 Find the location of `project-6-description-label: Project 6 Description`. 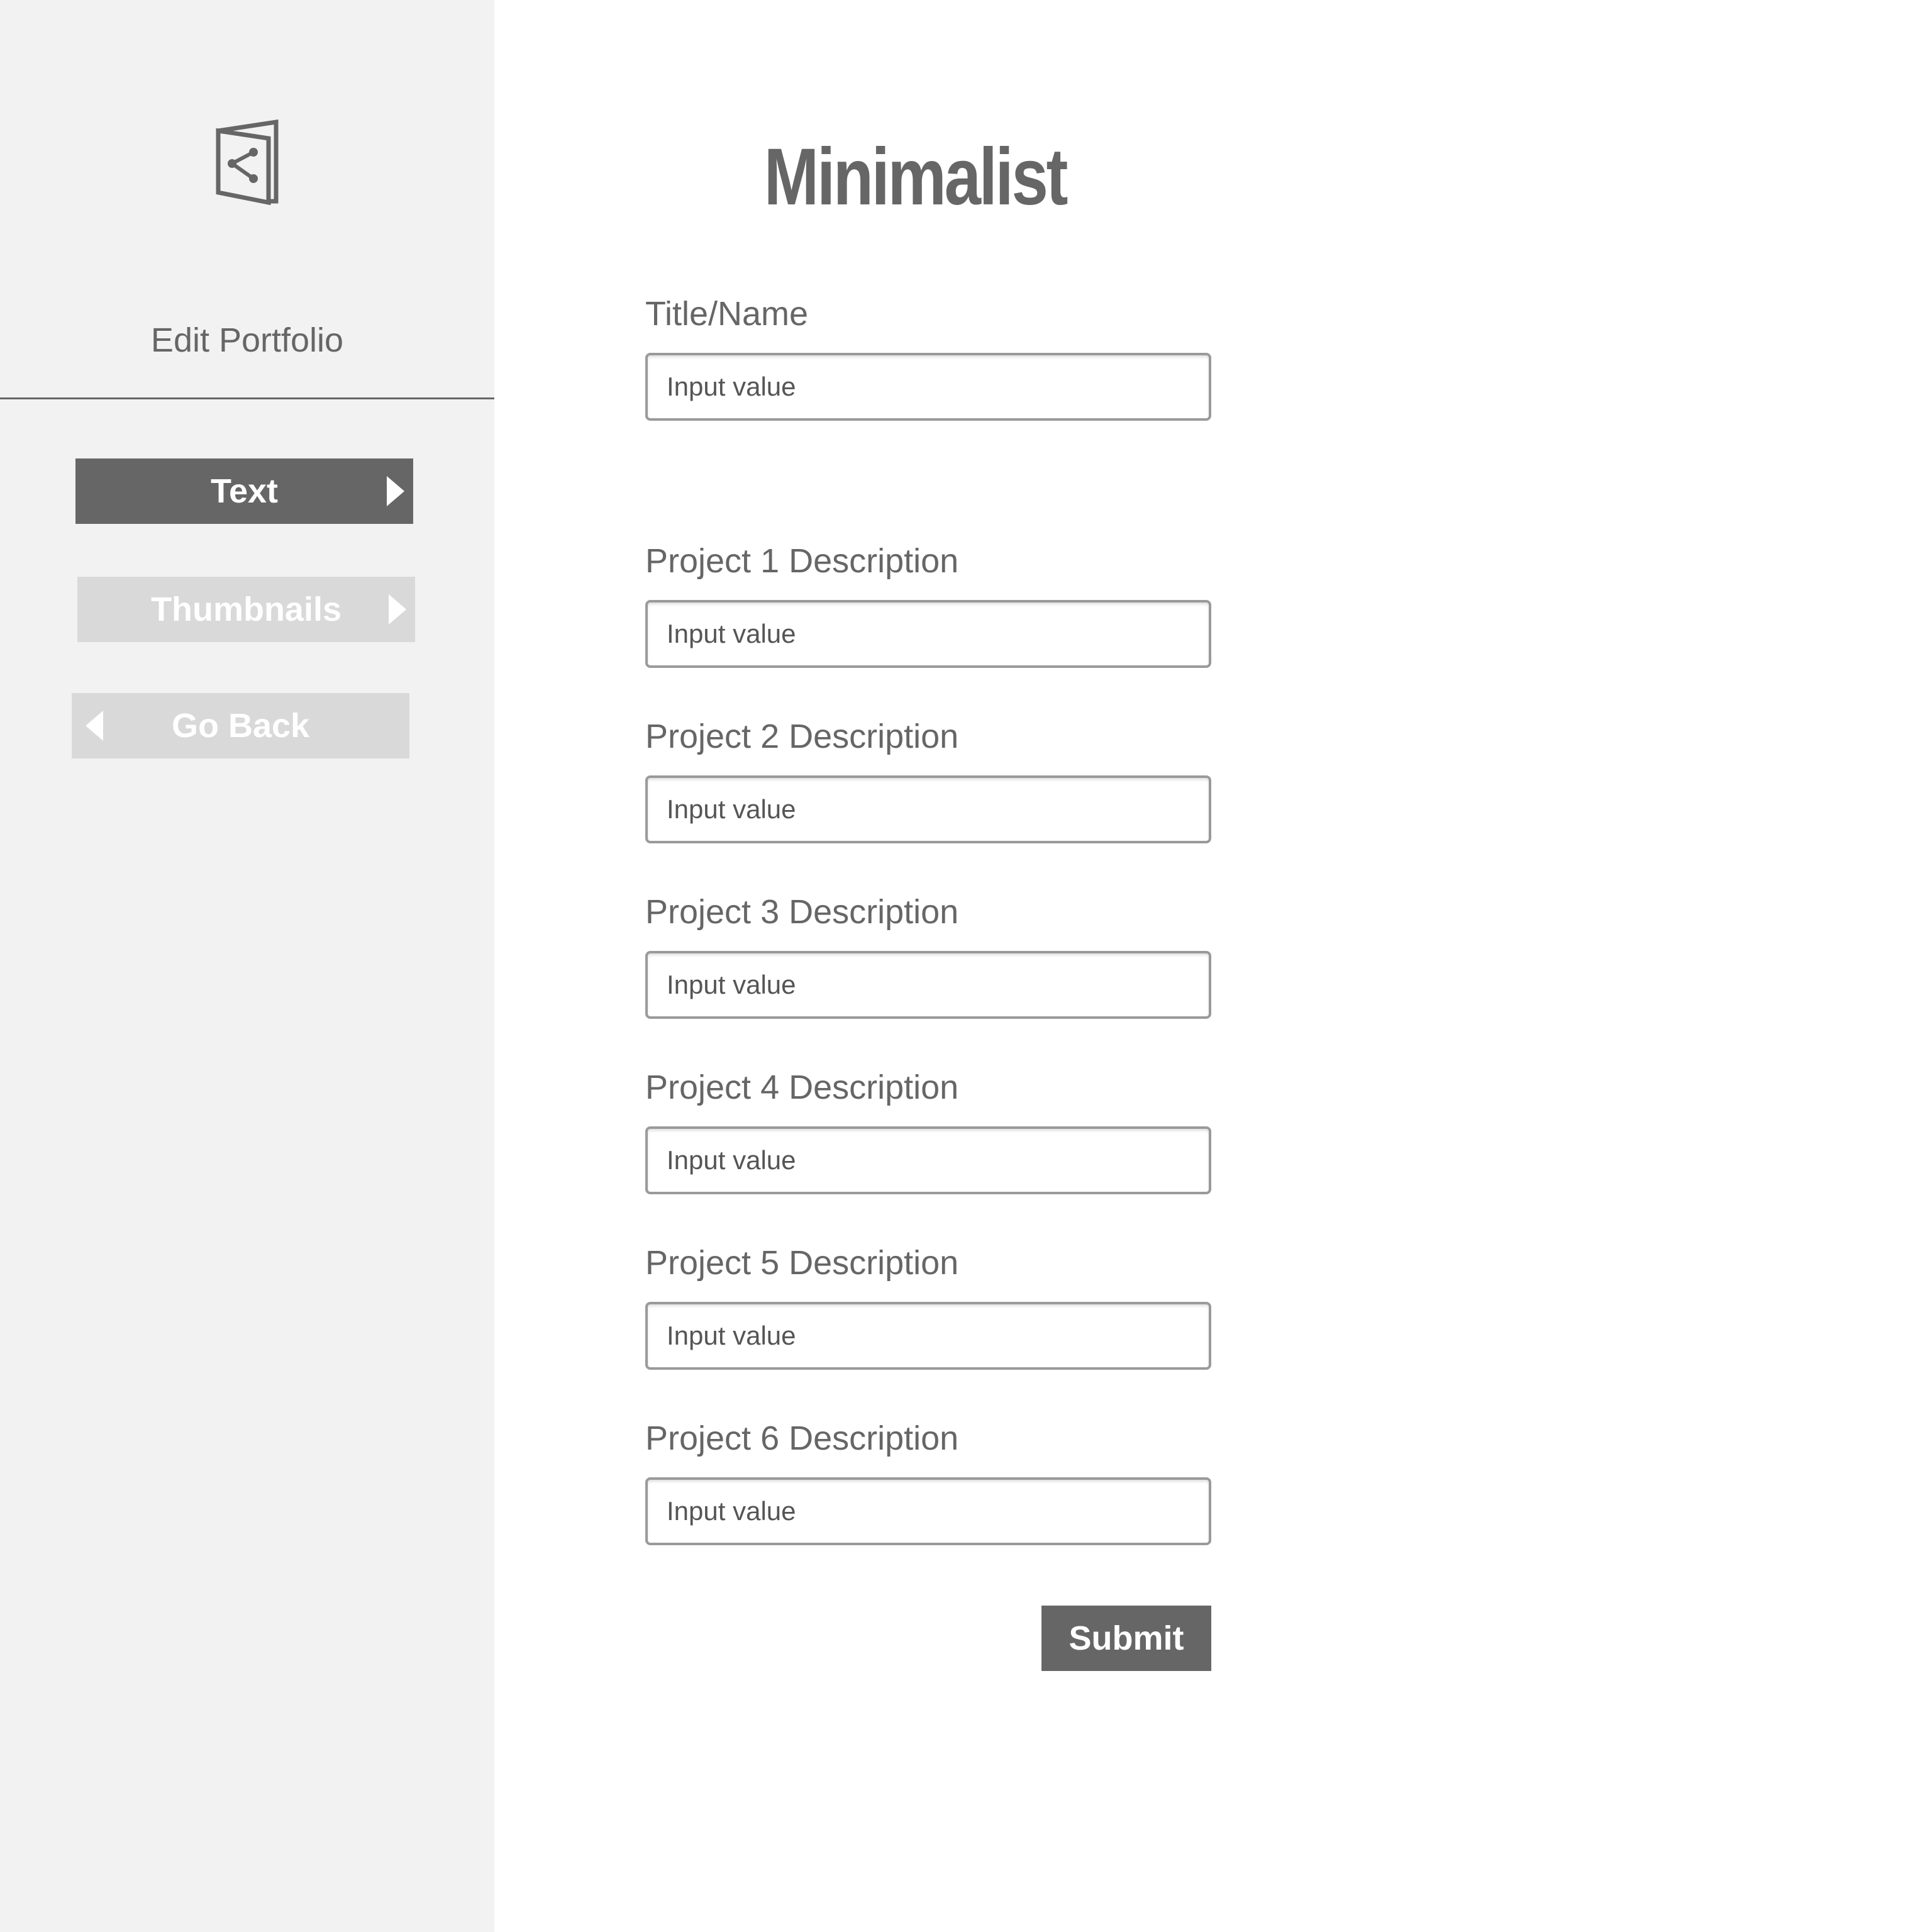

project-6-description-label: Project 6 Description is located at coordinates (802, 1438).